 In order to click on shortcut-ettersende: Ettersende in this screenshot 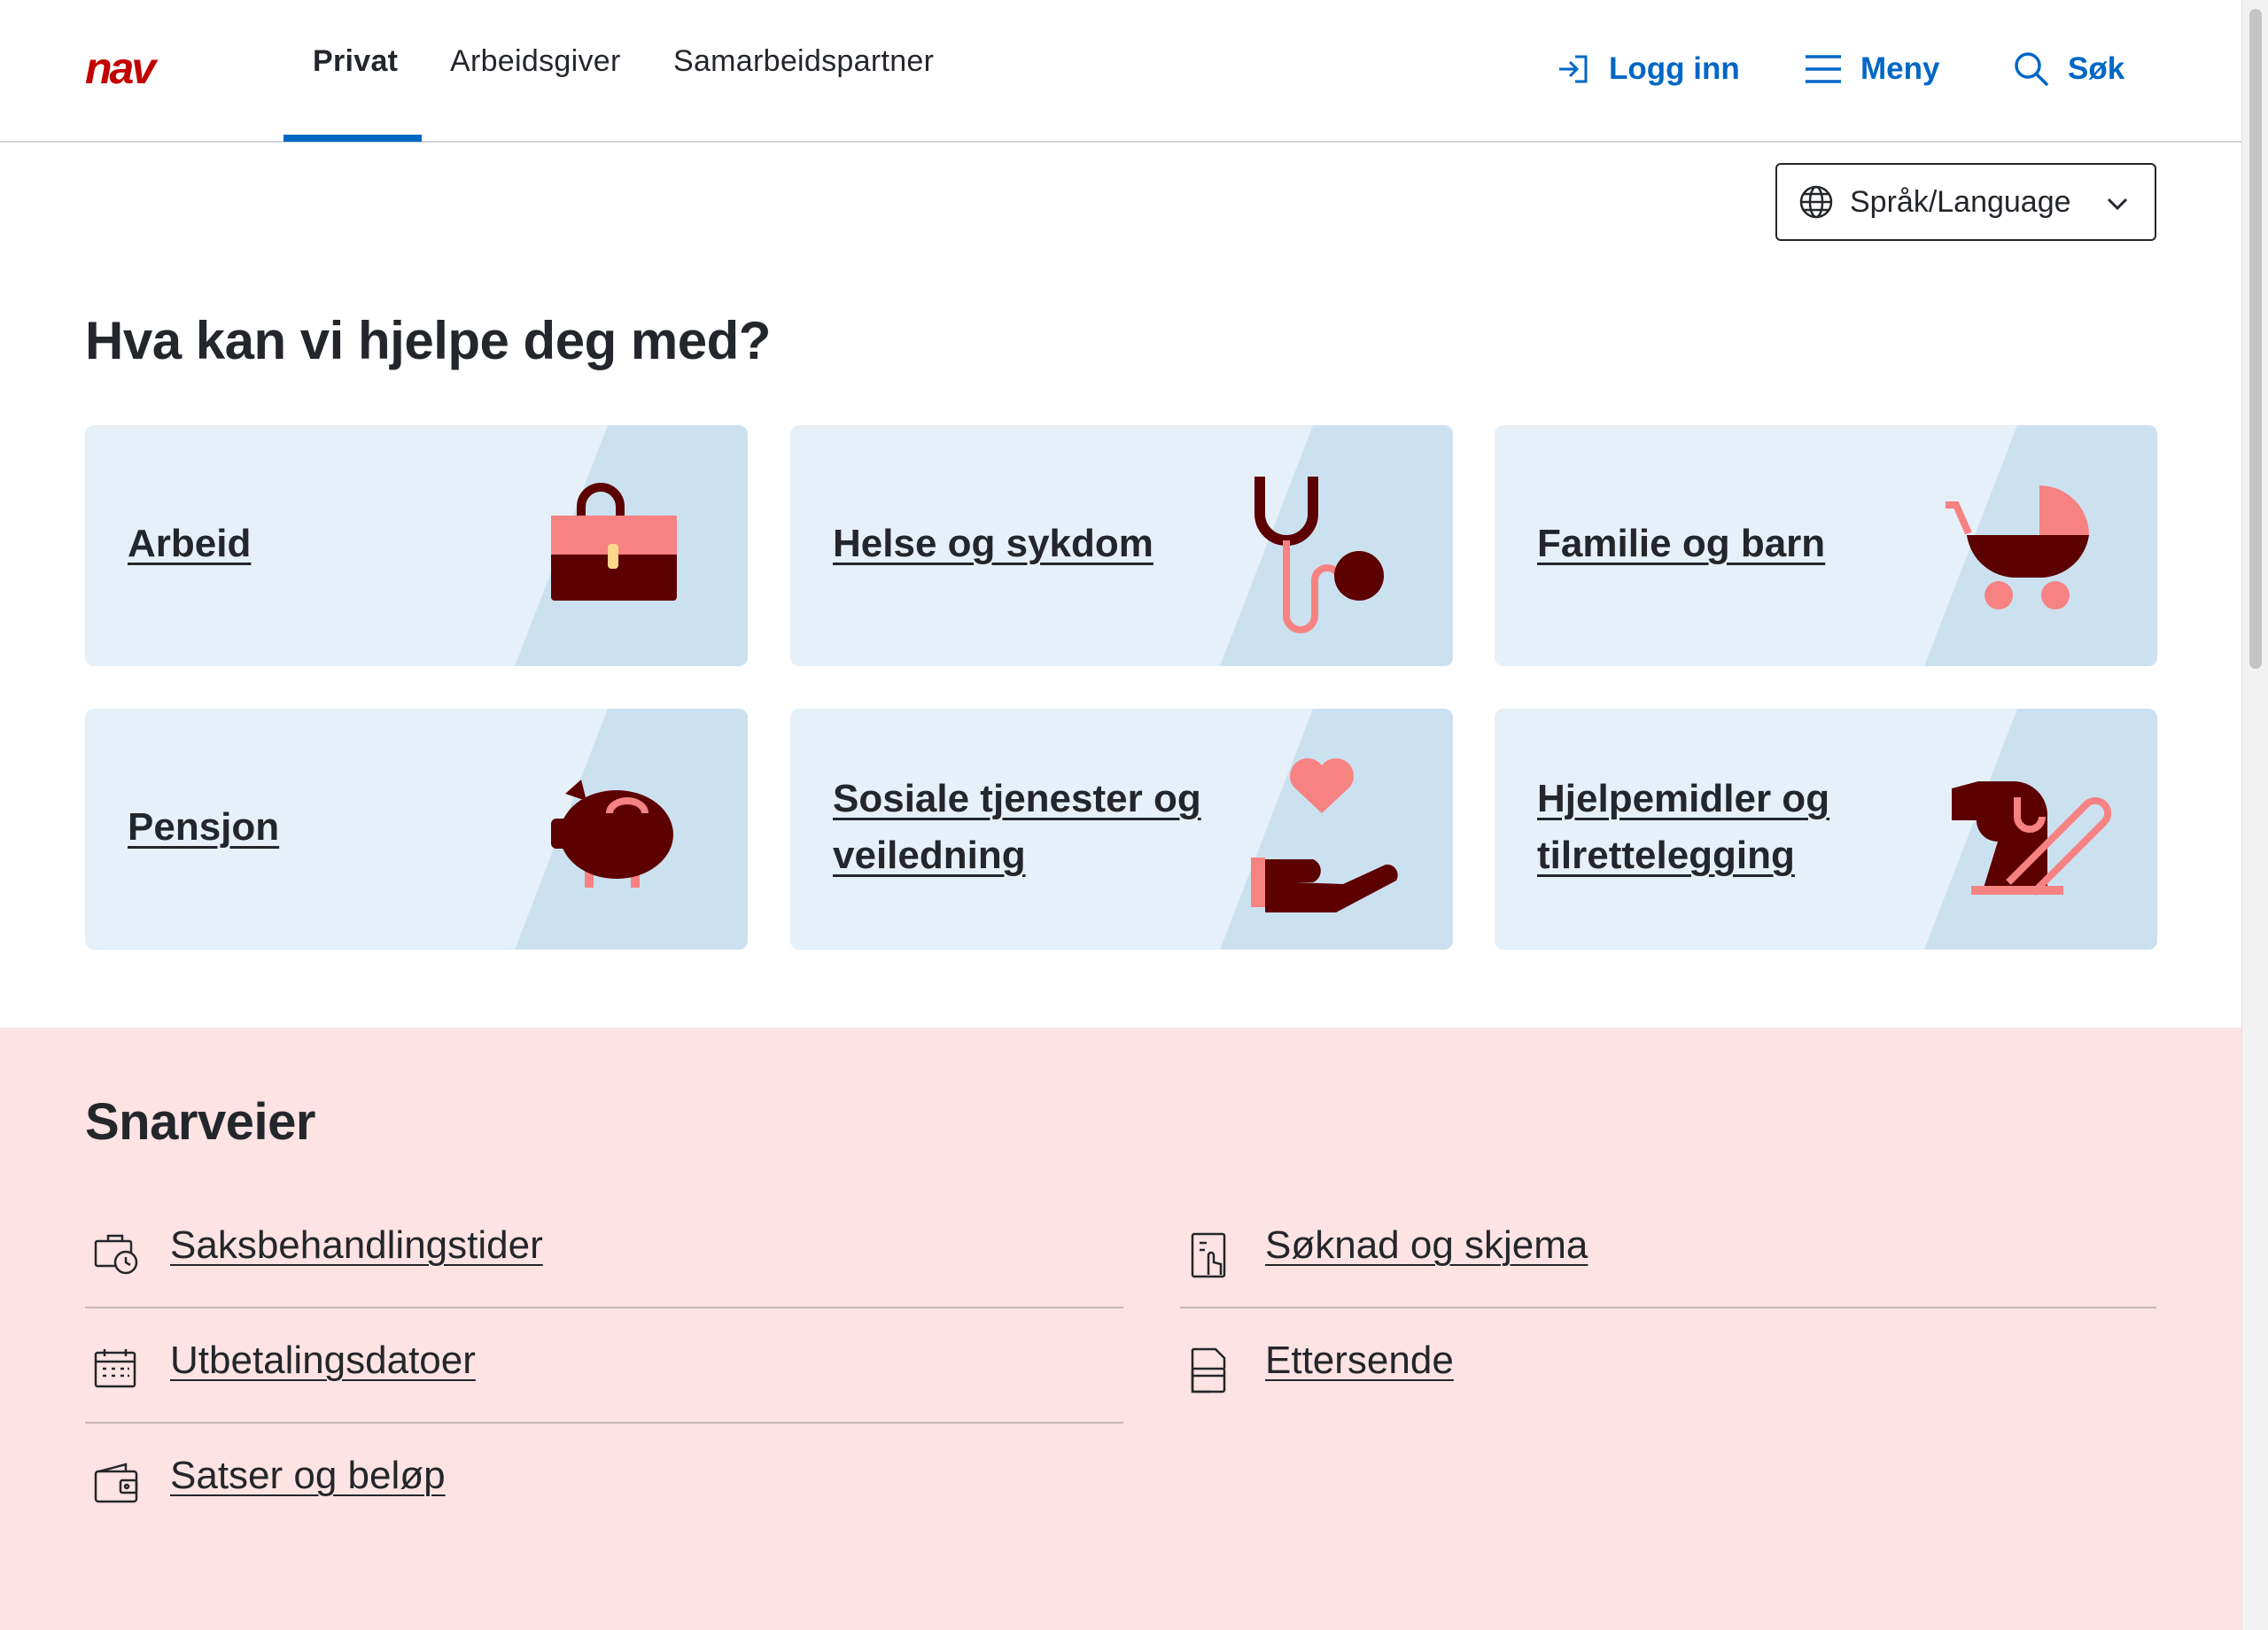, I will do `click(1668, 1364)`.